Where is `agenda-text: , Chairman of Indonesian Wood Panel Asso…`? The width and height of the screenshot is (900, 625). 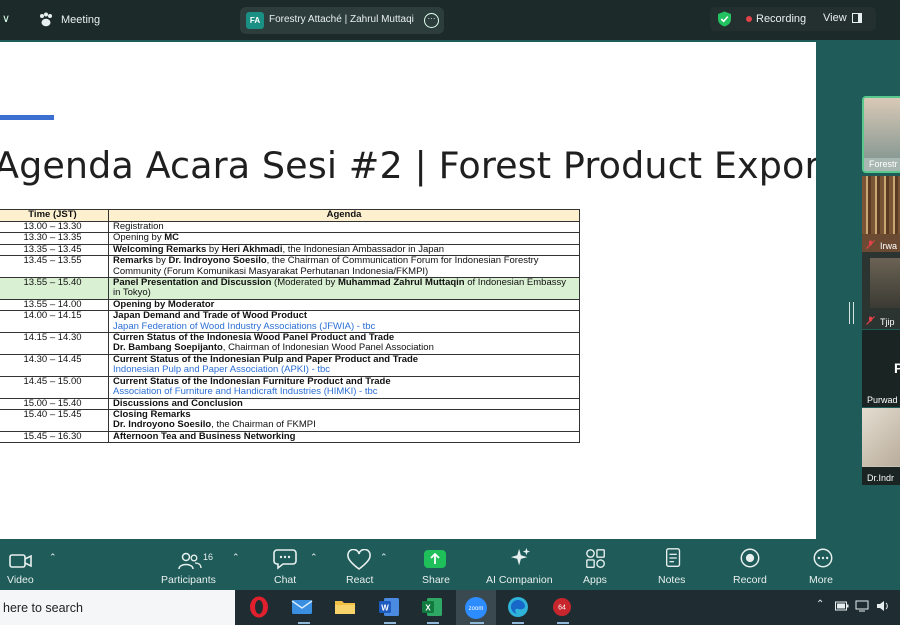 agenda-text: , Chairman of Indonesian Wood Panel Asso… is located at coordinates (328, 348).